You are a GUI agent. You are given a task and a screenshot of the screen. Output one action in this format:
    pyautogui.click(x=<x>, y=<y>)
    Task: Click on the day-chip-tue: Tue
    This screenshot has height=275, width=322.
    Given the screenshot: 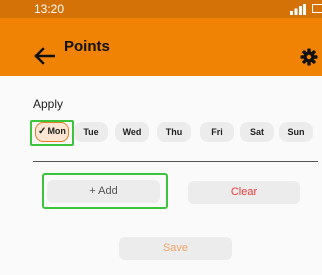 What is the action you would take?
    pyautogui.click(x=91, y=132)
    